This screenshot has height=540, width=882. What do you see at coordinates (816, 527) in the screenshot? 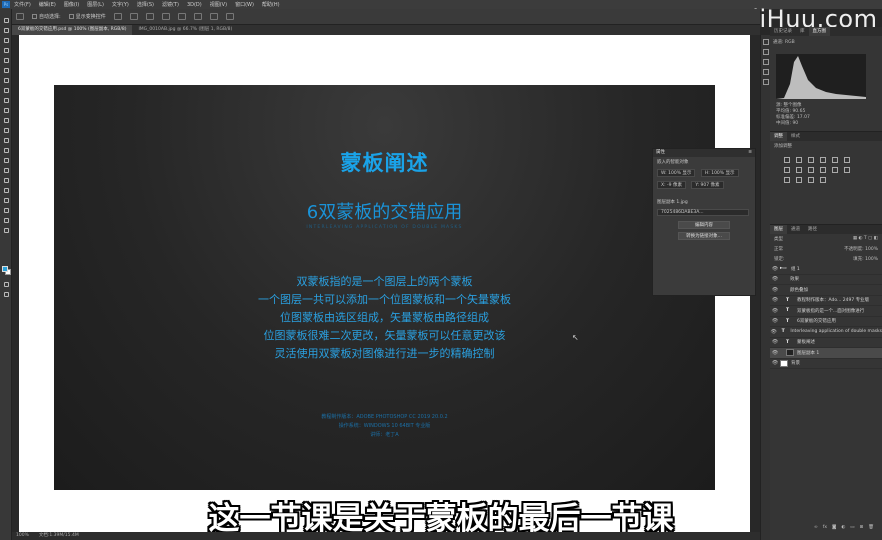
I see `link-layers-icon: ∞` at bounding box center [816, 527].